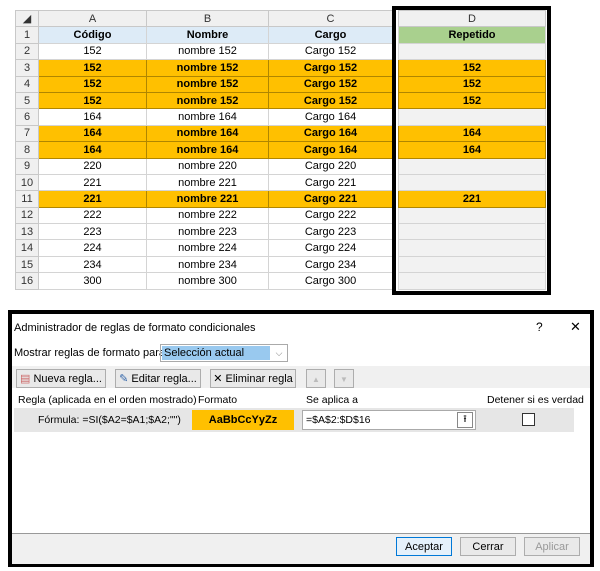 The width and height of the screenshot is (600, 571). Describe the element at coordinates (92, 18) in the screenshot. I see `column-header-a: A` at that location.